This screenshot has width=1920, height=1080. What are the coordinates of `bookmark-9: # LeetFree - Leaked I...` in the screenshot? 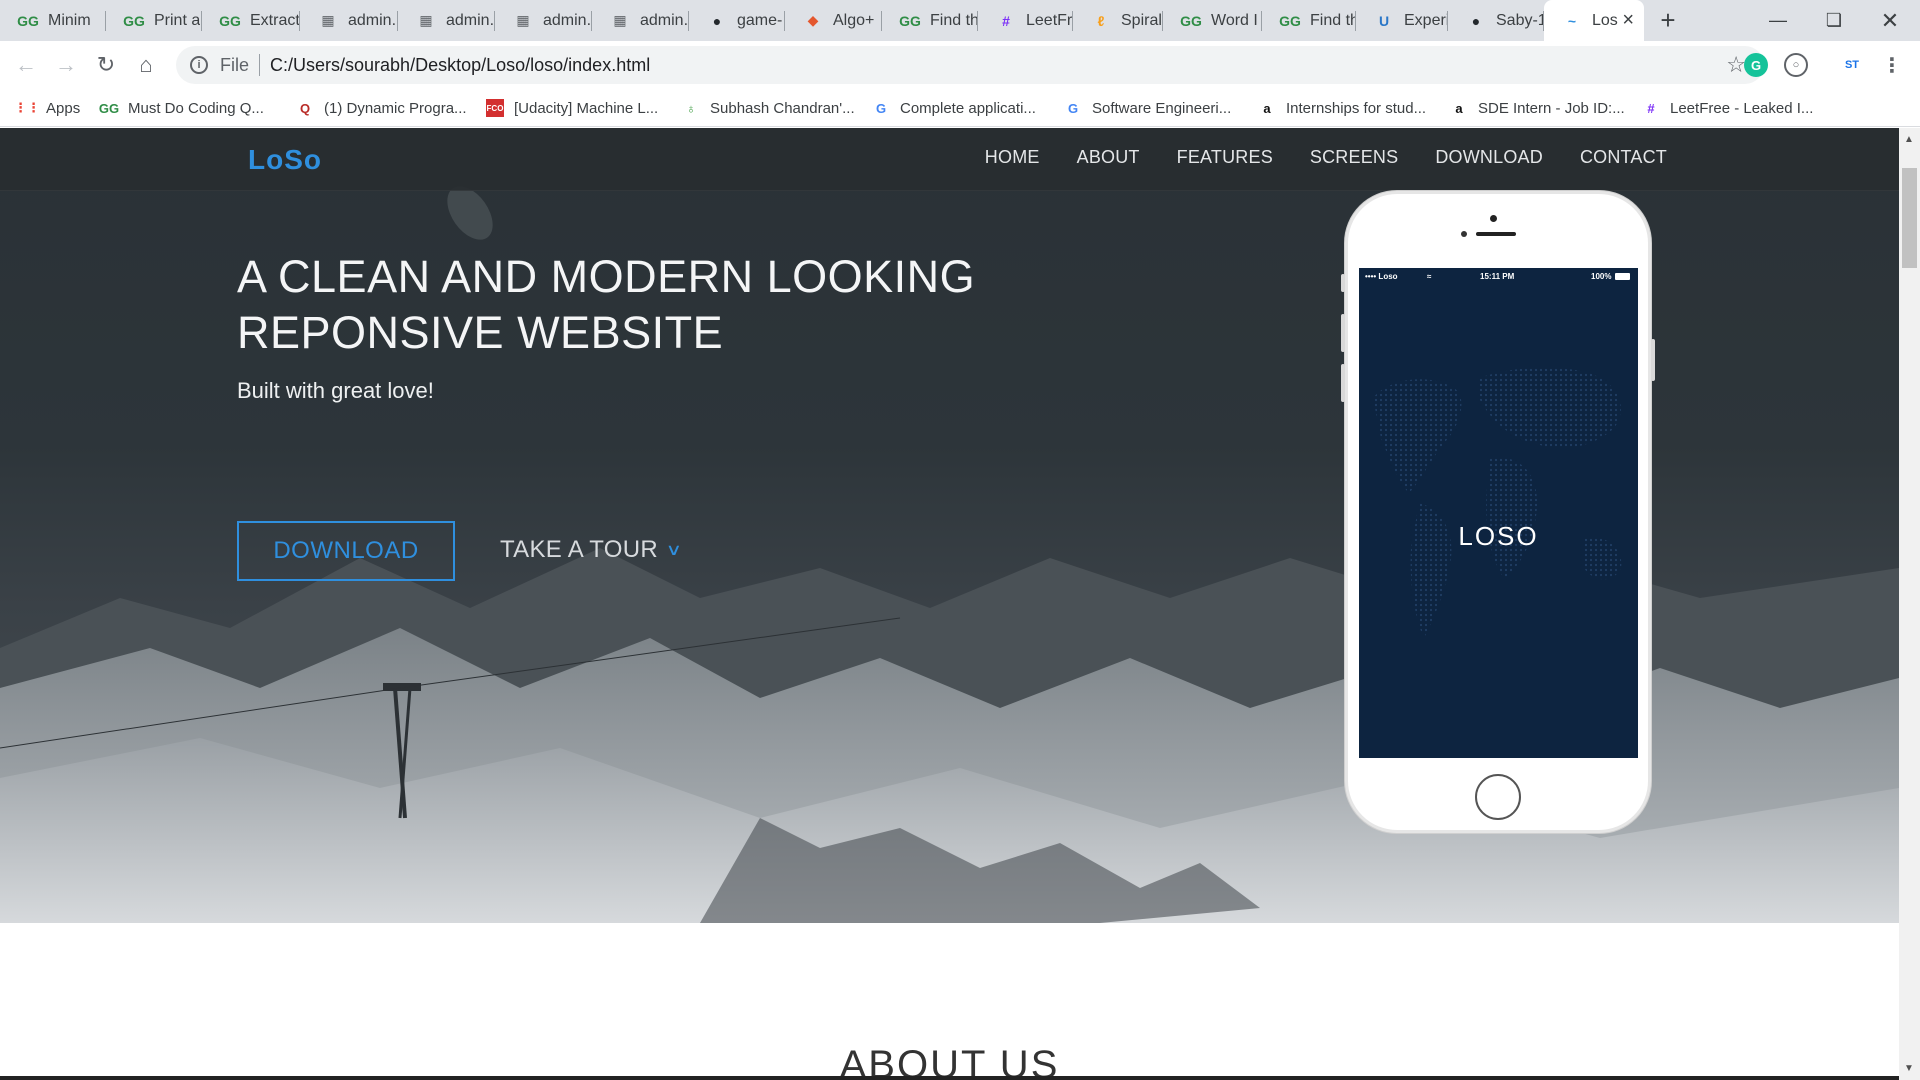 It's located at (1727, 108).